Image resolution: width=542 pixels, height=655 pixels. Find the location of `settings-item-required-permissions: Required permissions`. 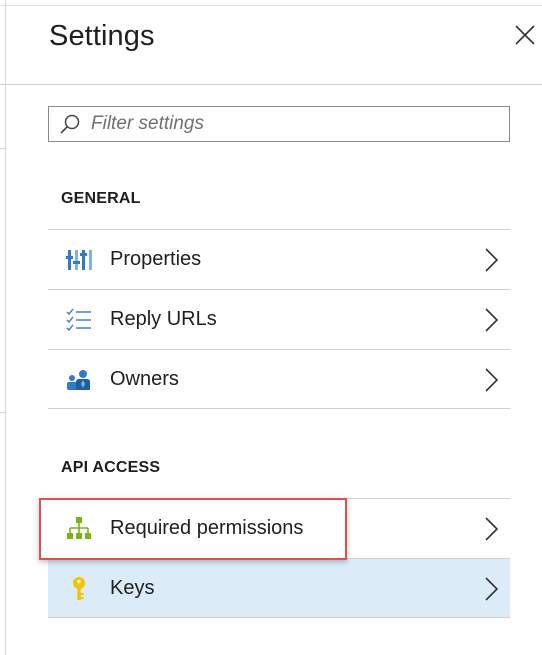

settings-item-required-permissions: Required permissions is located at coordinates (279, 528).